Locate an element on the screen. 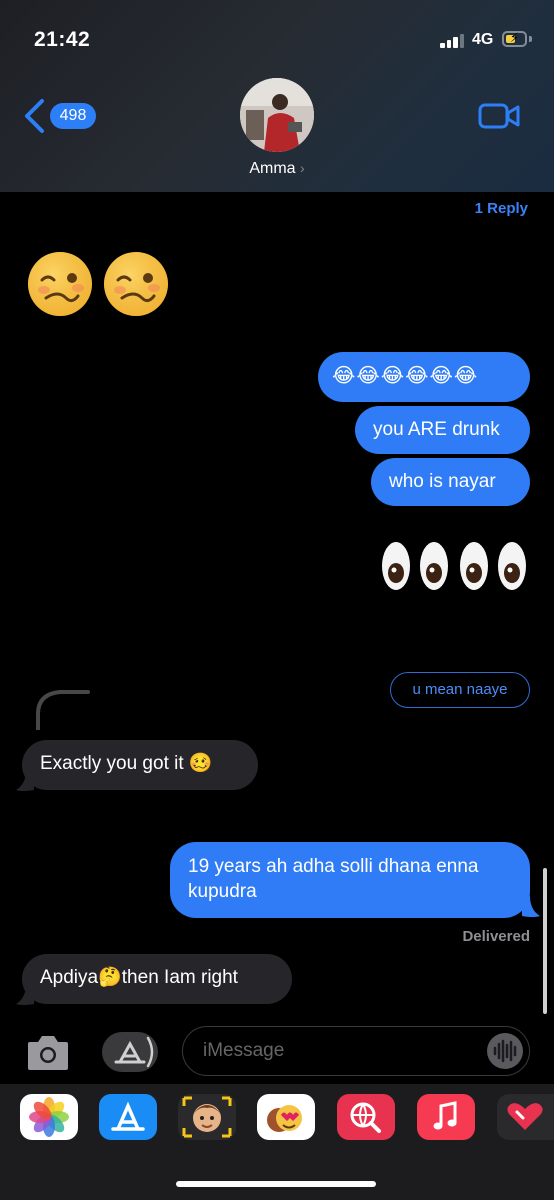 Image resolution: width=554 pixels, height=1200 pixels. battery-icon: ⚡ is located at coordinates (514, 38).